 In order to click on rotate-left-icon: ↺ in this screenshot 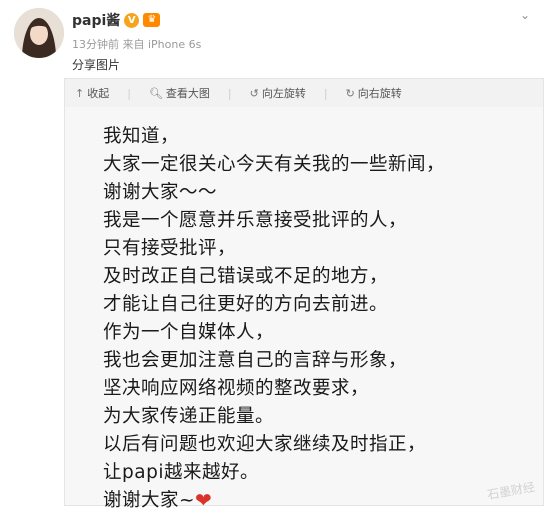, I will do `click(254, 93)`.